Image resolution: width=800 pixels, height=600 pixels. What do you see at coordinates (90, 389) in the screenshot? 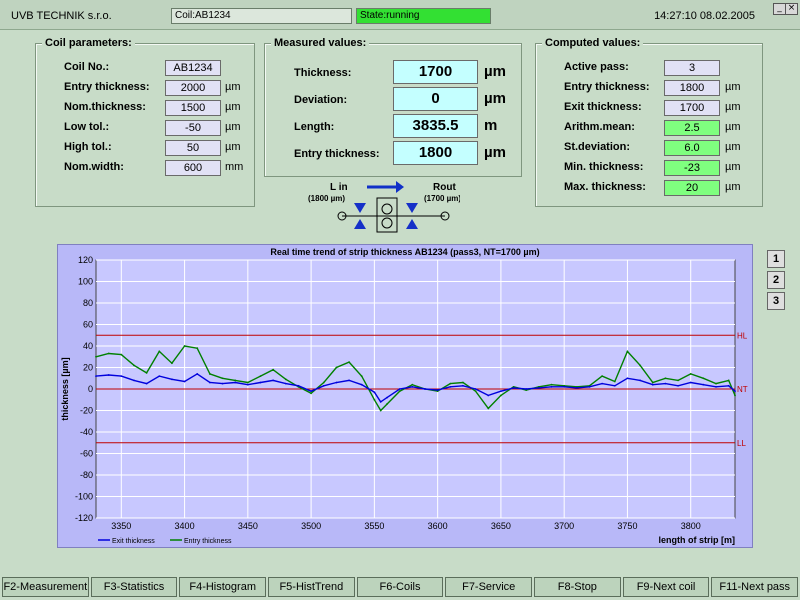
I see `y-tick-label: 0` at bounding box center [90, 389].